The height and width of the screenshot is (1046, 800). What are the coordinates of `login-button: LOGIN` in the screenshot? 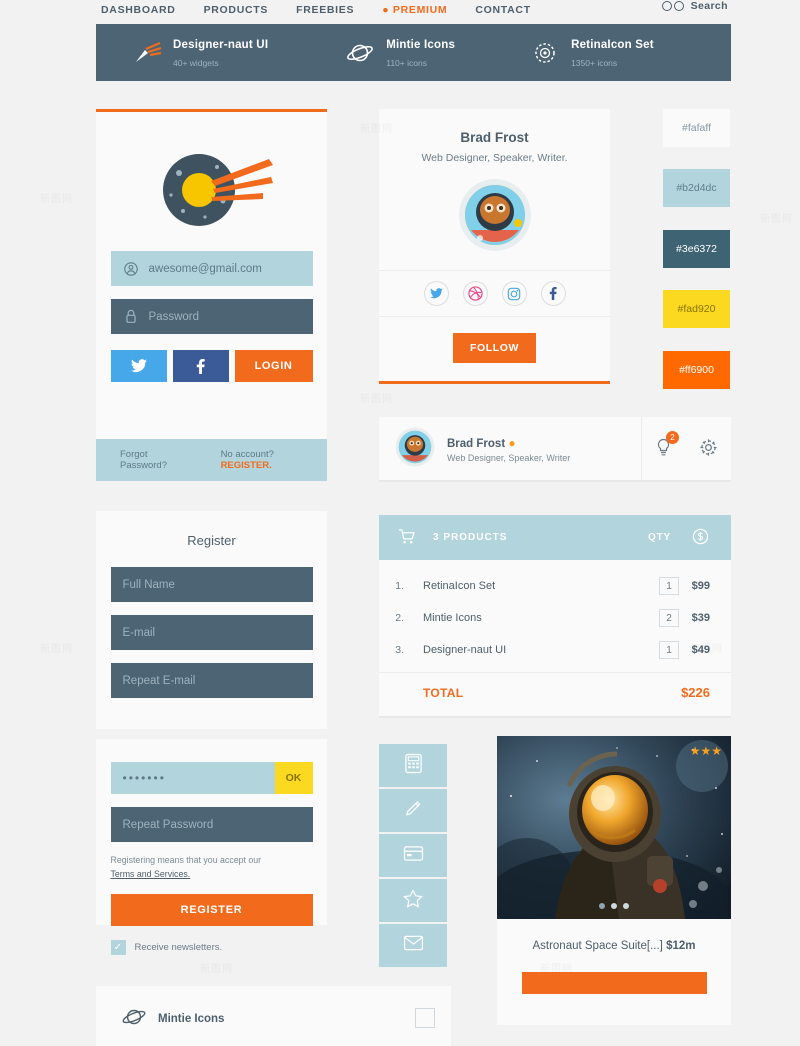 It's located at (273, 366).